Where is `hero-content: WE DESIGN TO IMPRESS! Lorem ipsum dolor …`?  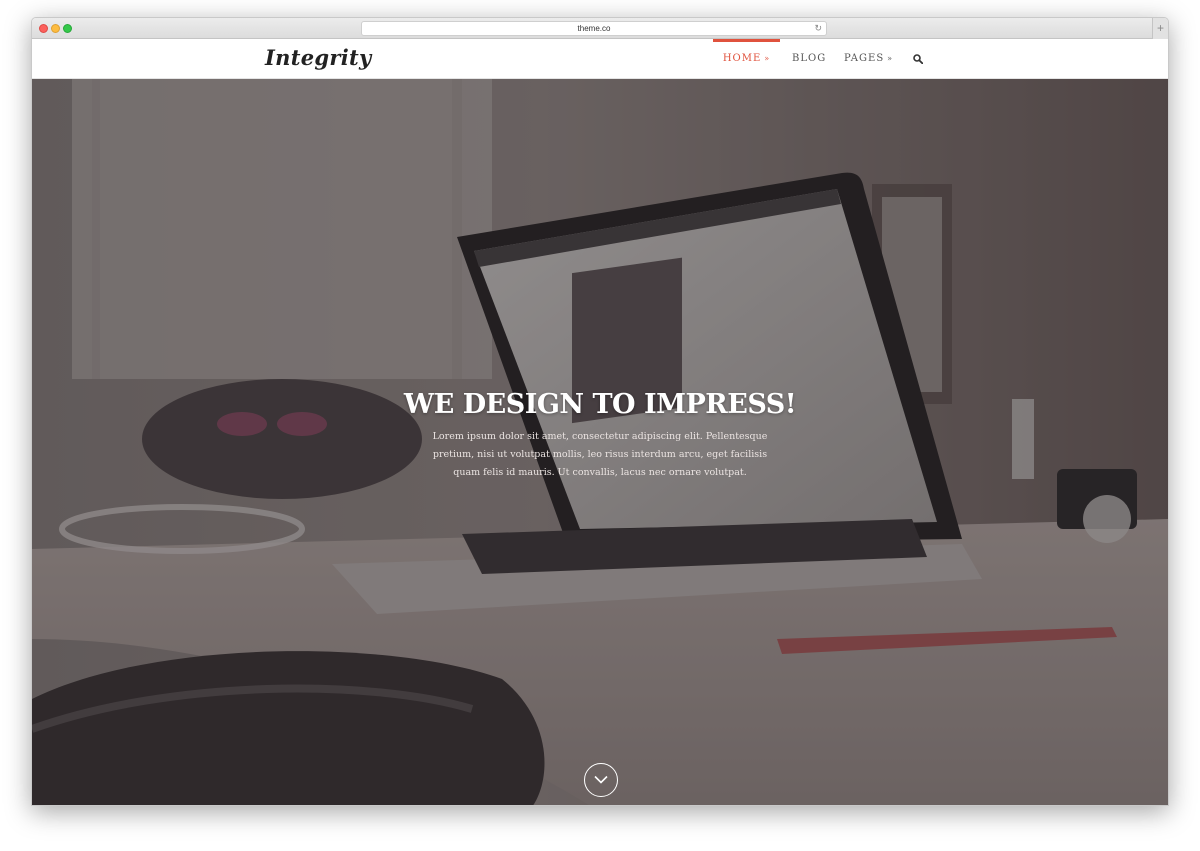 hero-content: WE DESIGN TO IMPRESS! Lorem ipsum dolor … is located at coordinates (600, 435).